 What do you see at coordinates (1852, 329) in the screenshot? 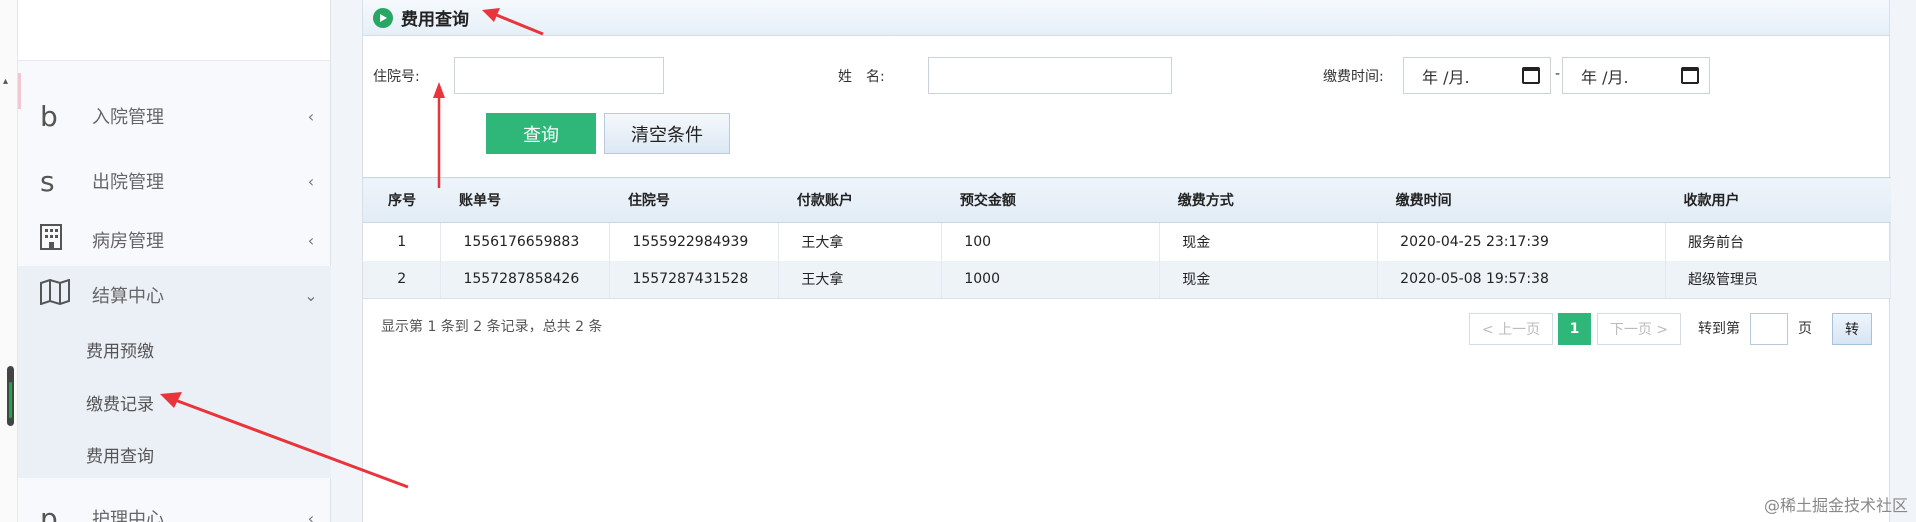
I see `goto-button: 转` at bounding box center [1852, 329].